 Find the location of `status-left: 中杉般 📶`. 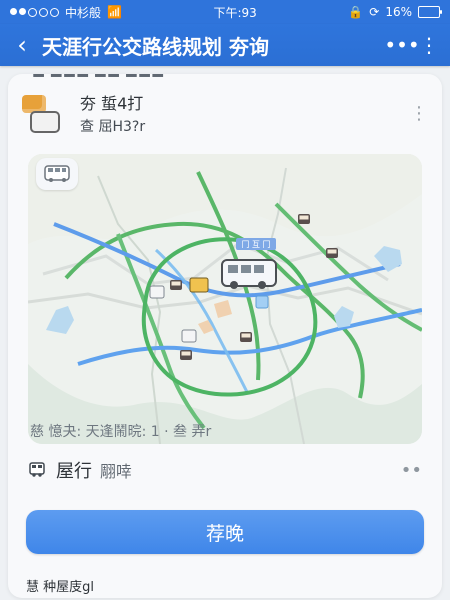

status-left: 中杉般 📶 is located at coordinates (66, 12).